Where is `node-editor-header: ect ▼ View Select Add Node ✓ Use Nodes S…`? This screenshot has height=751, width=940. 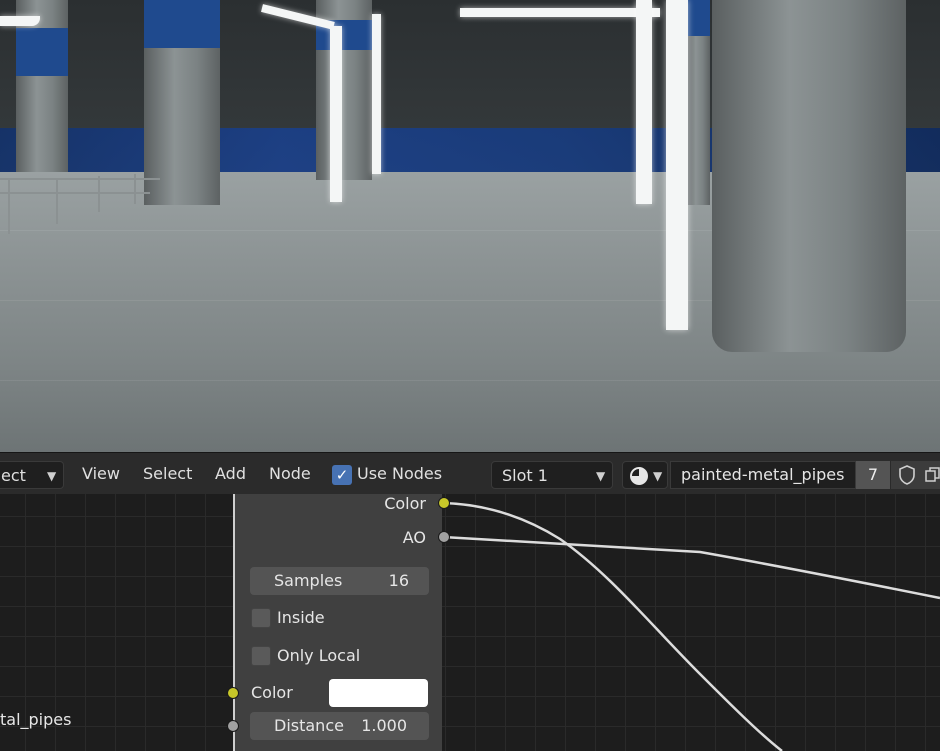
node-editor-header: ect ▼ View Select Add Node ✓ Use Nodes S… is located at coordinates (470, 473).